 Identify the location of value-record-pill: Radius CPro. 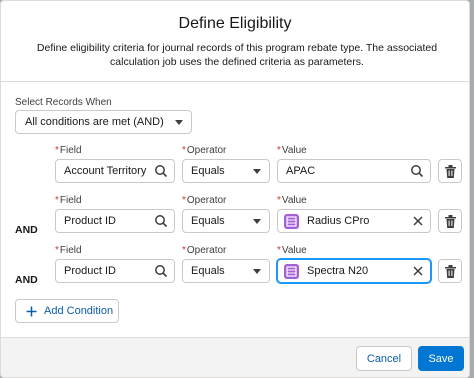
(354, 221).